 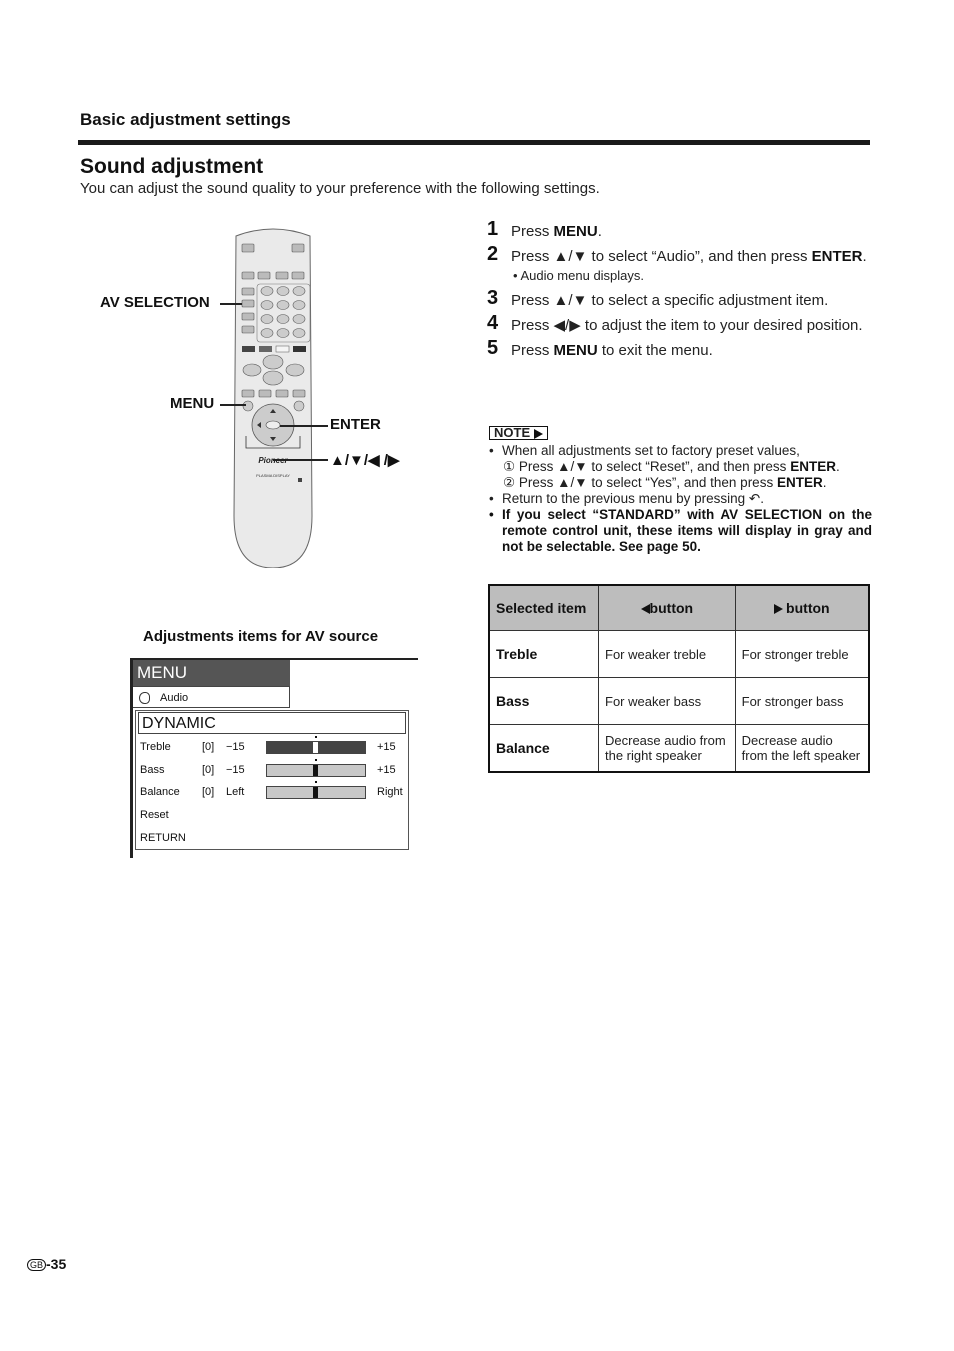 What do you see at coordinates (155, 747) in the screenshot?
I see `menu-row-label: Treble` at bounding box center [155, 747].